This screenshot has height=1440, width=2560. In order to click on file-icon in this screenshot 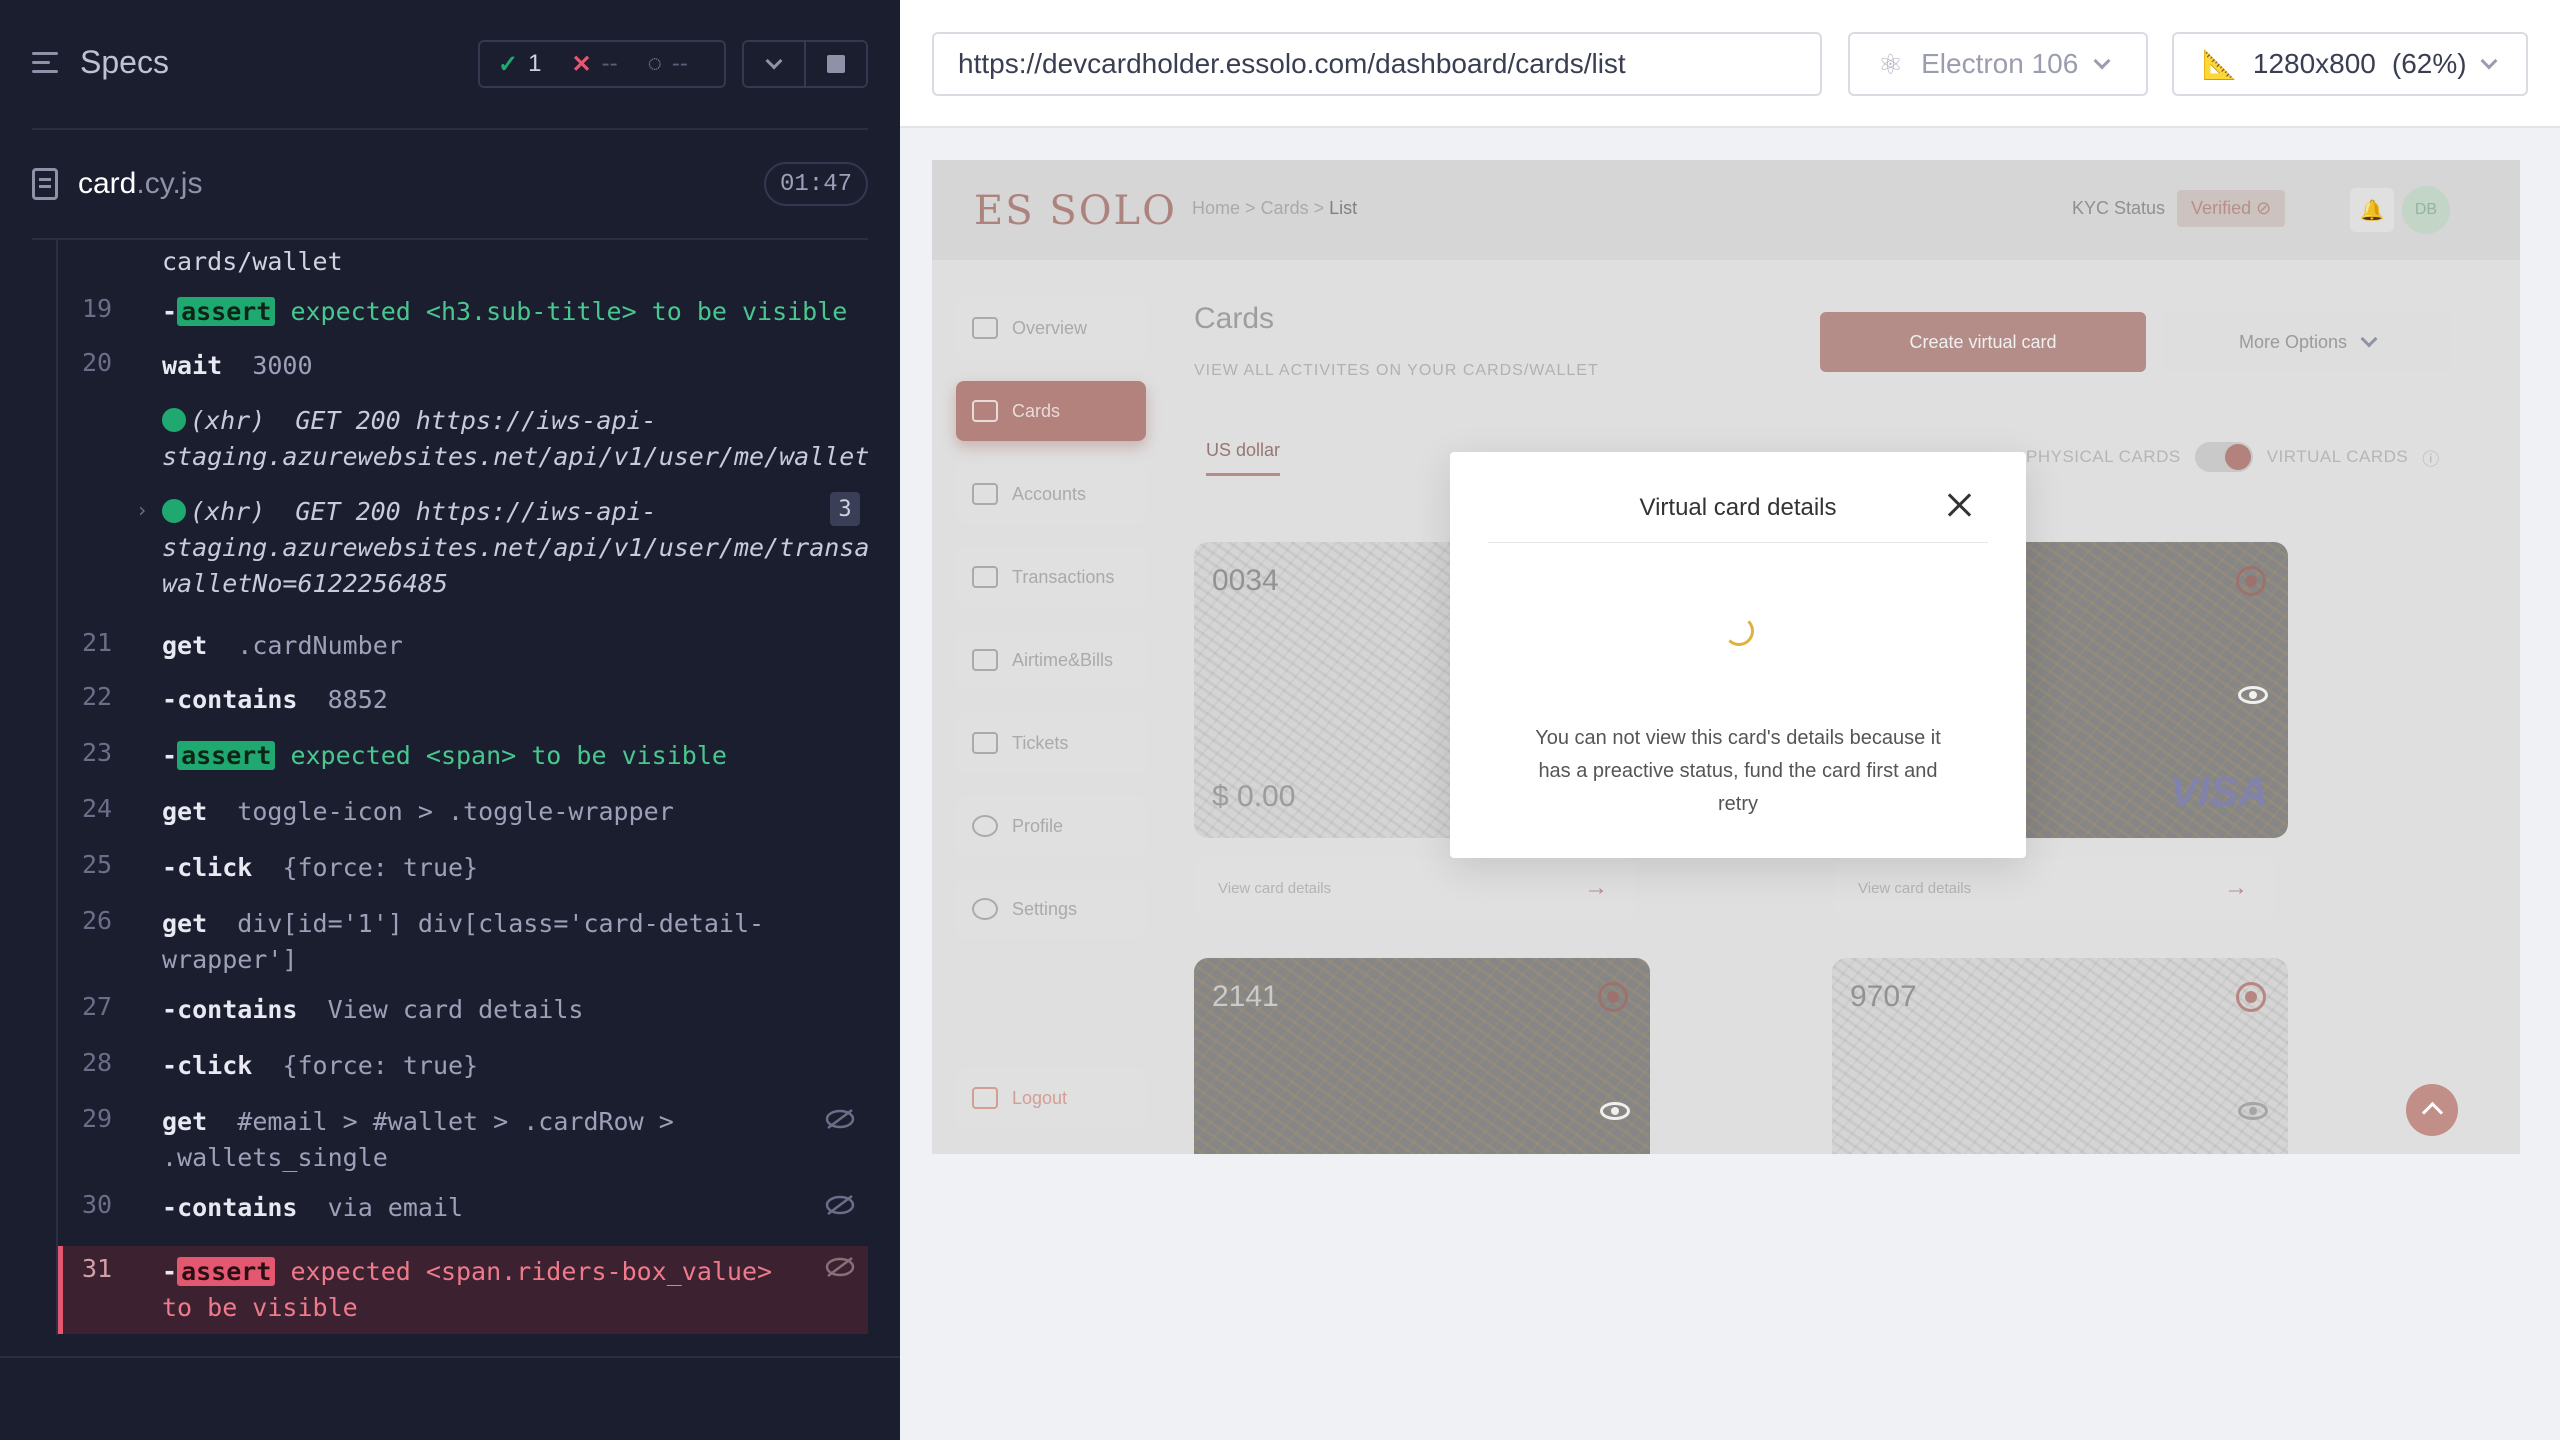, I will do `click(45, 184)`.